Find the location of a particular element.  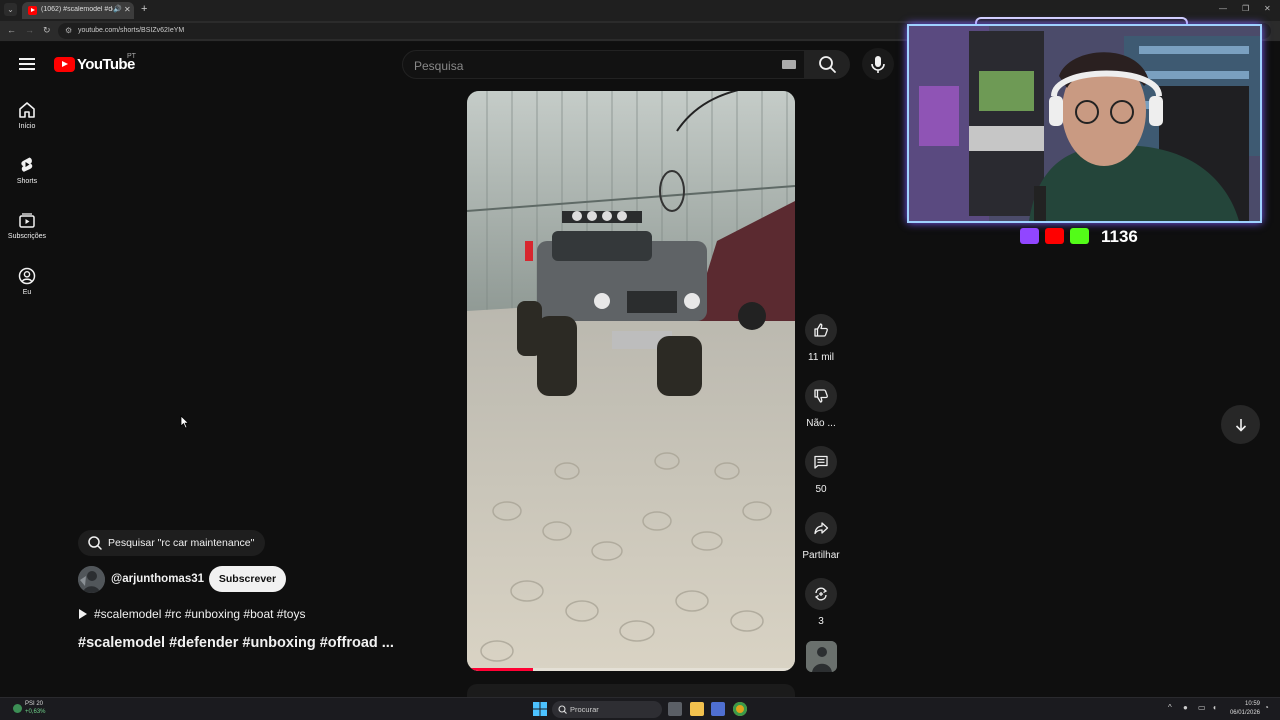

sound-thumbnail-image is located at coordinates (821, 656).